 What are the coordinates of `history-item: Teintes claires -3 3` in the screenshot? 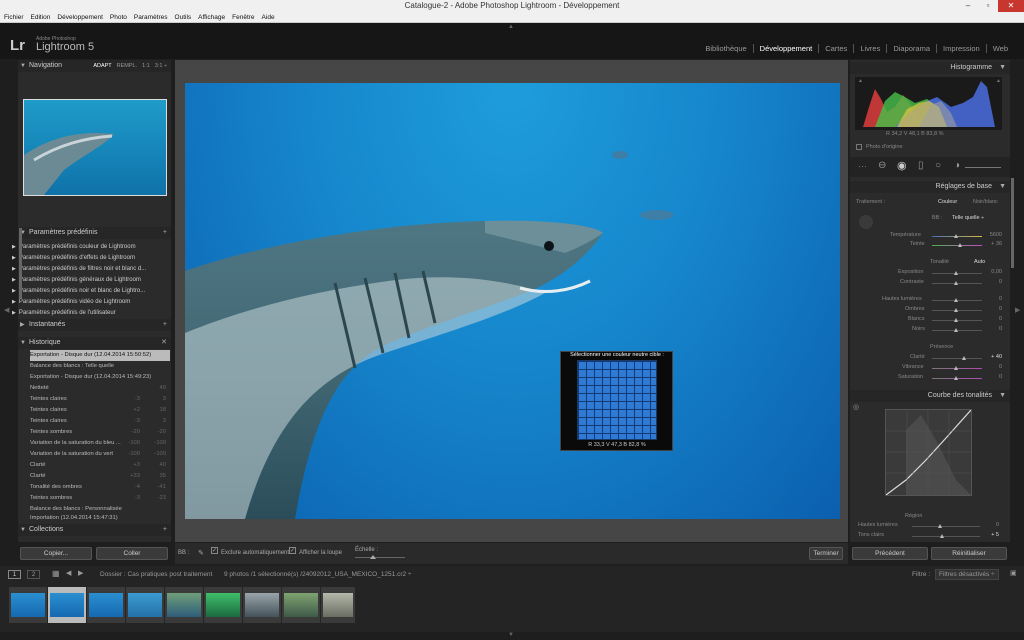 It's located at (100, 421).